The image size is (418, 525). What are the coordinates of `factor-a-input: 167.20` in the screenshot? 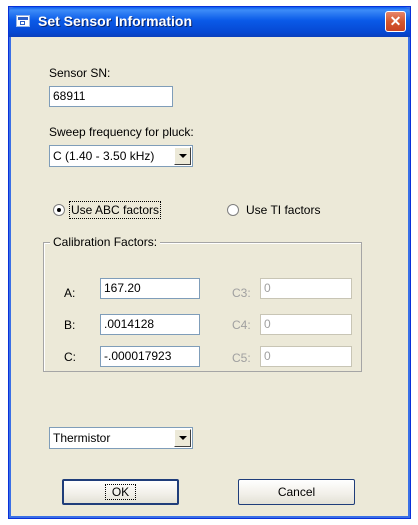 It's located at (150, 288).